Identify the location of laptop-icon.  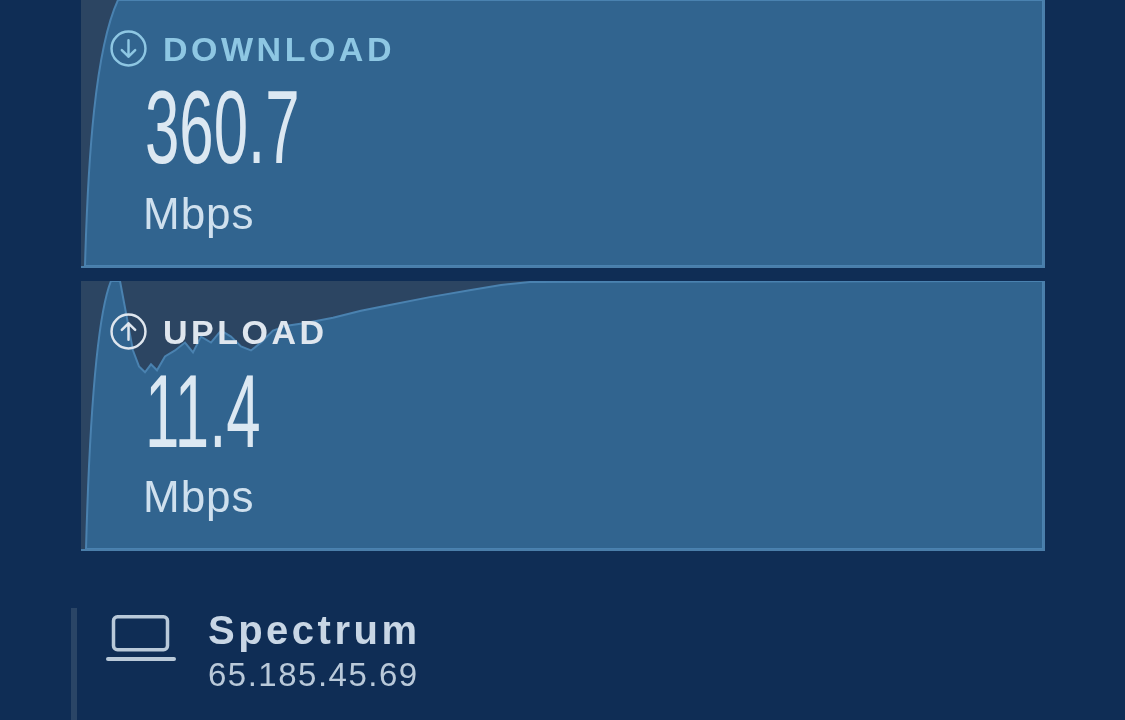
(141, 638).